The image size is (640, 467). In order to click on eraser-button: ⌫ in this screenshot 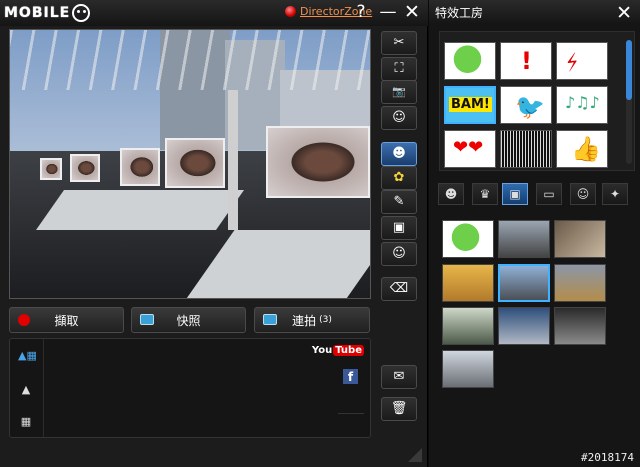, I will do `click(399, 289)`.